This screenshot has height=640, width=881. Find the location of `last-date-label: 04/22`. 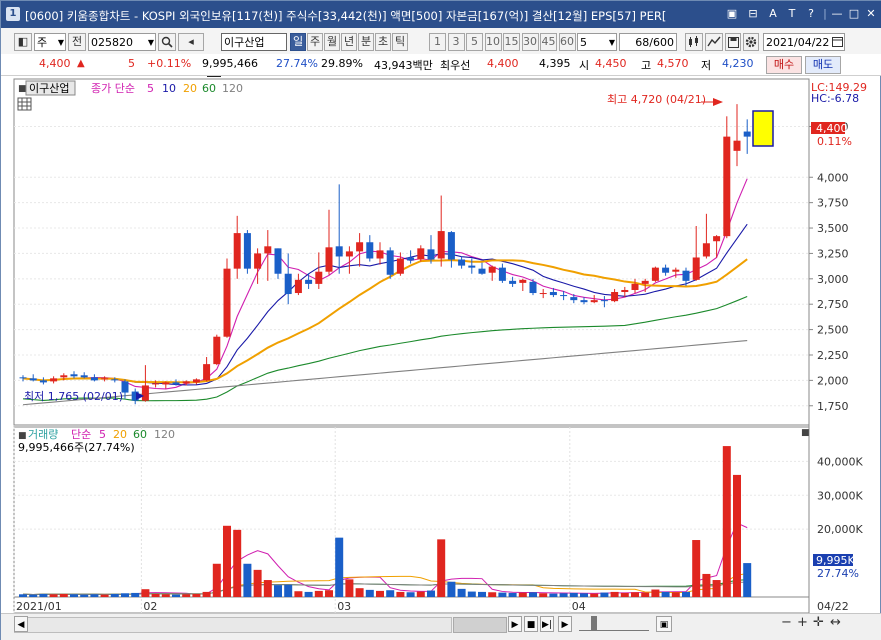

last-date-label: 04/22 is located at coordinates (833, 606).